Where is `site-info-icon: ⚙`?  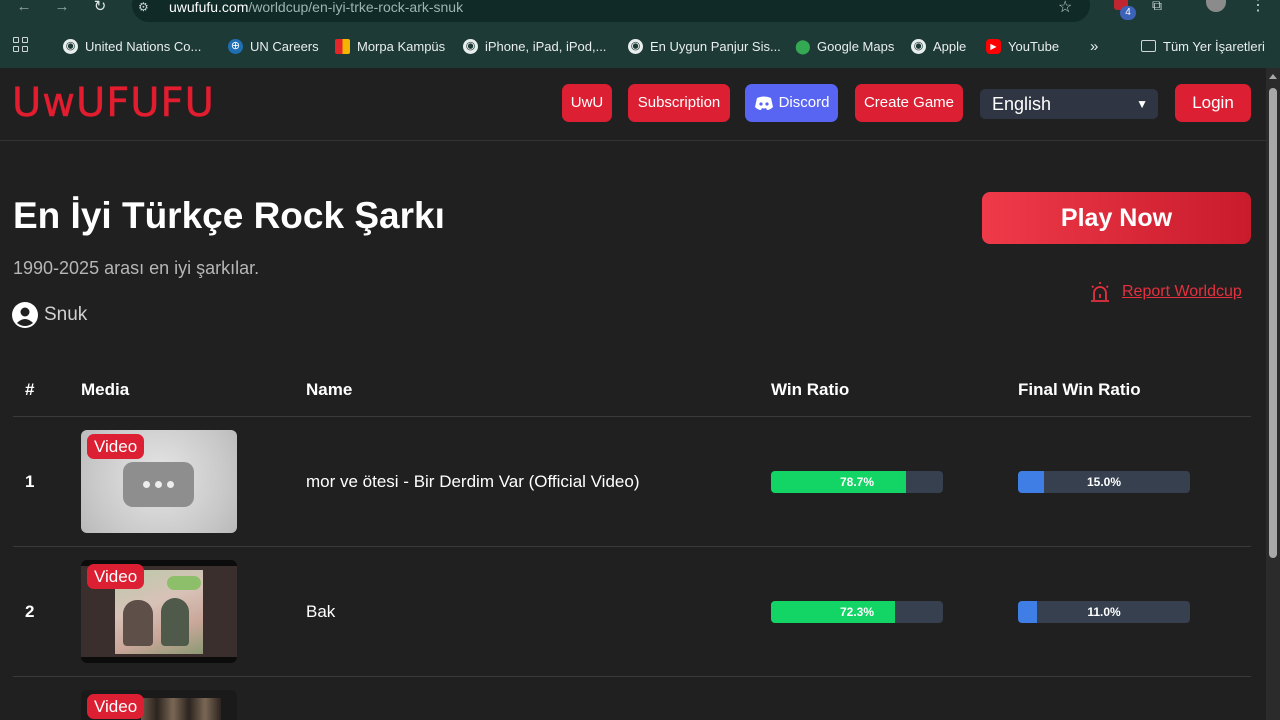 site-info-icon: ⚙ is located at coordinates (146, 7).